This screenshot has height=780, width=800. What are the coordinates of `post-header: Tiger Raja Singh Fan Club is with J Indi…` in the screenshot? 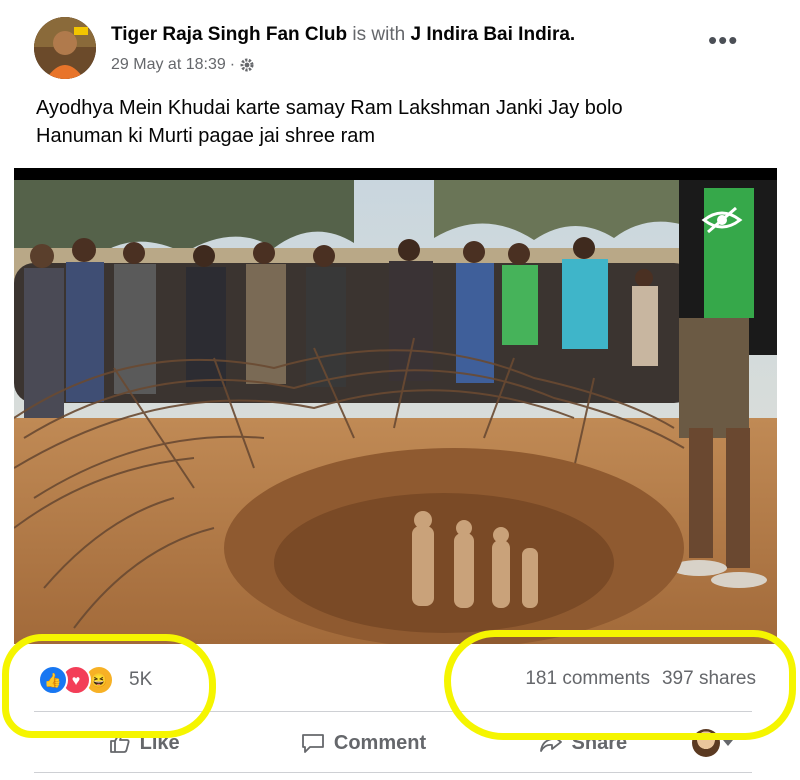 It's located at (343, 34).